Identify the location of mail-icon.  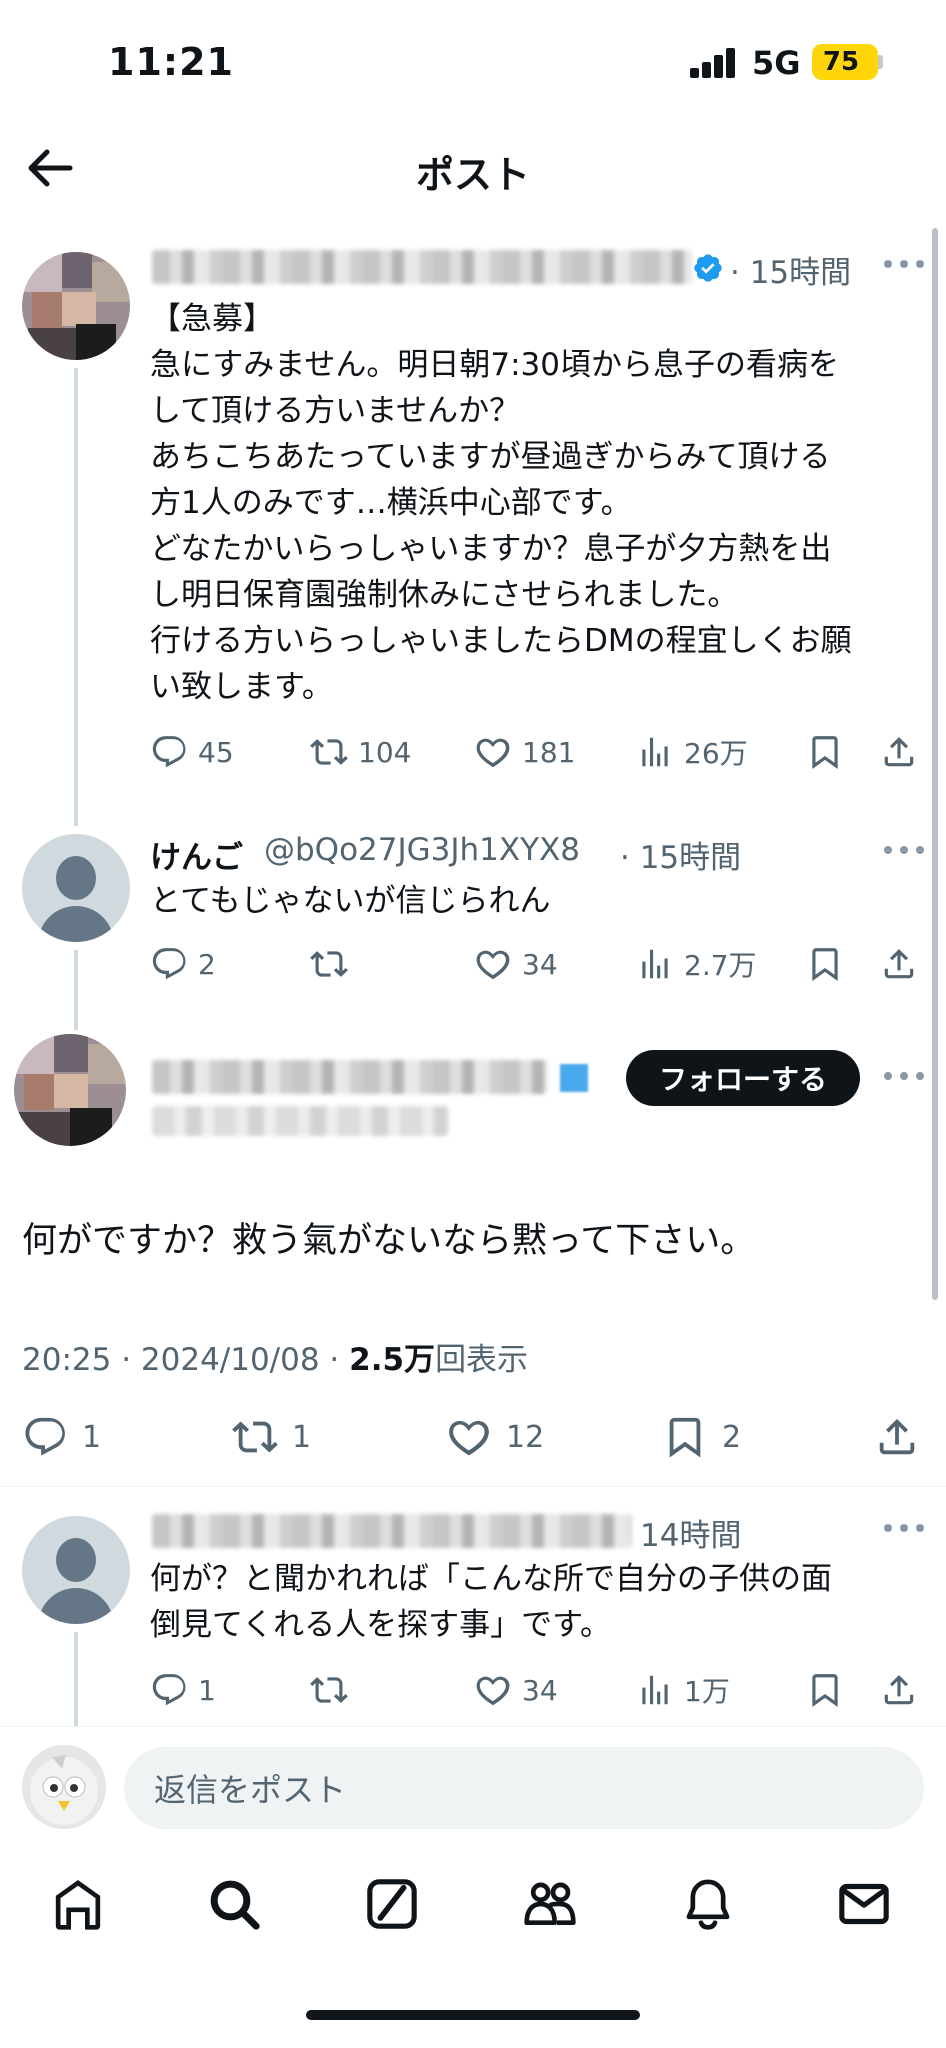
(864, 1904).